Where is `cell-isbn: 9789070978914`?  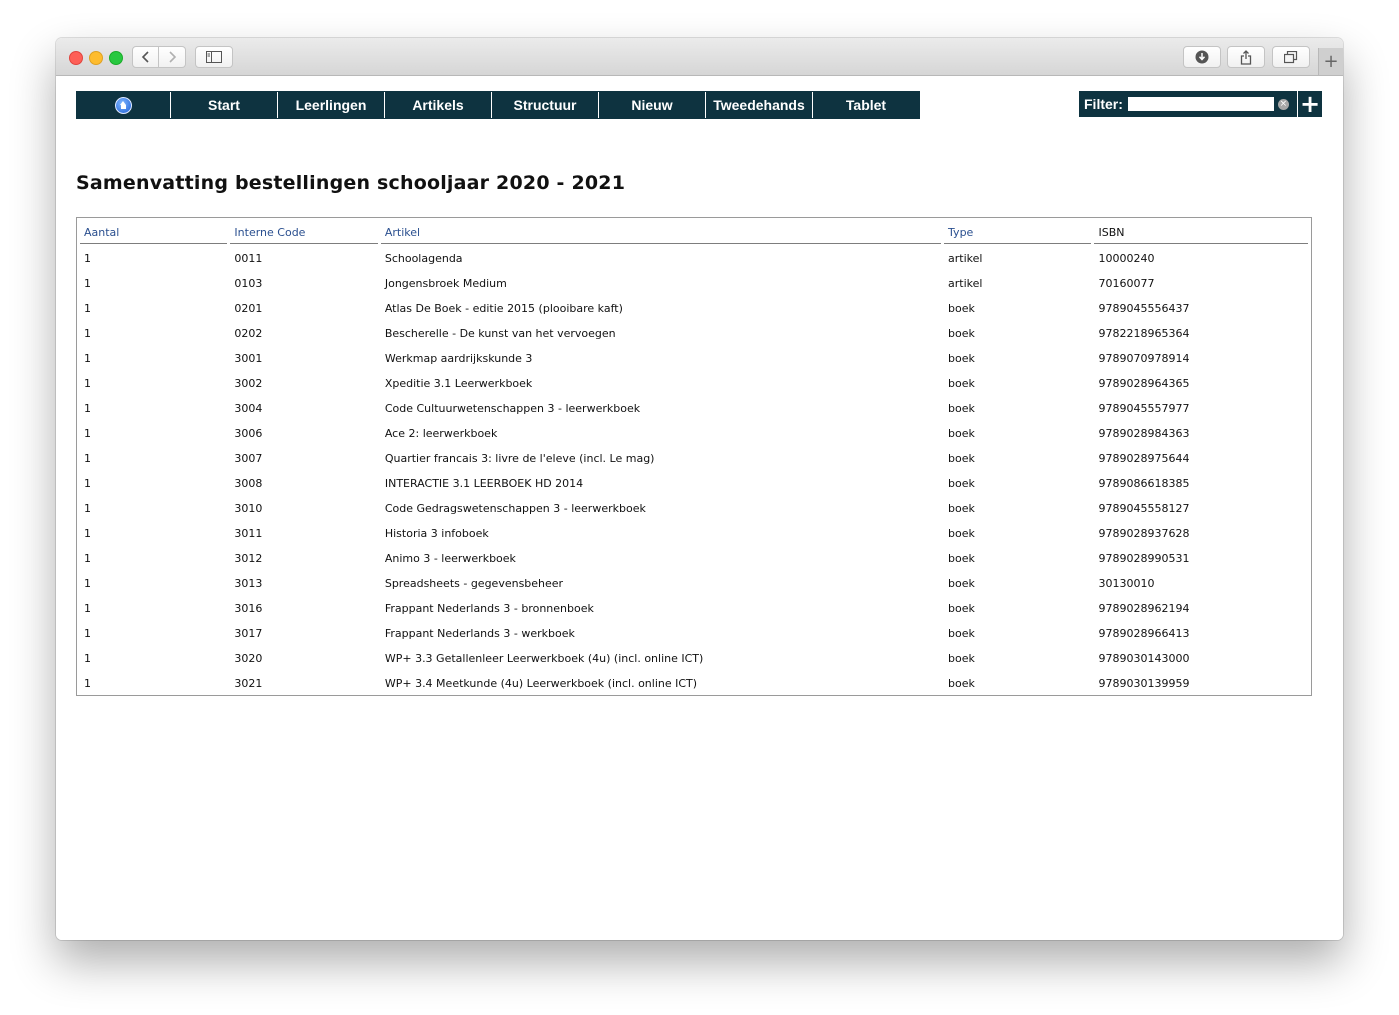 cell-isbn: 9789070978914 is located at coordinates (1144, 358).